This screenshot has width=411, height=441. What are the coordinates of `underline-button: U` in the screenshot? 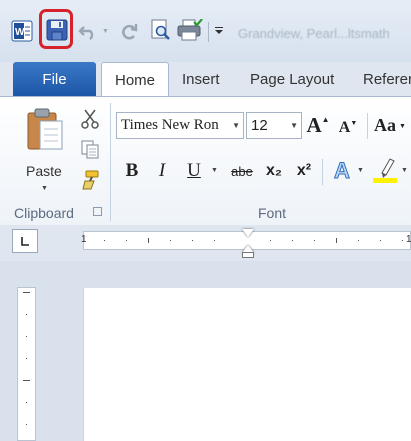 It's located at (194, 171).